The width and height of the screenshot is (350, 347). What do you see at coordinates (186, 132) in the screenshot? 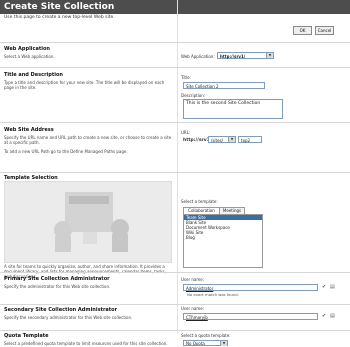
I see `url-label: URL:` at bounding box center [186, 132].